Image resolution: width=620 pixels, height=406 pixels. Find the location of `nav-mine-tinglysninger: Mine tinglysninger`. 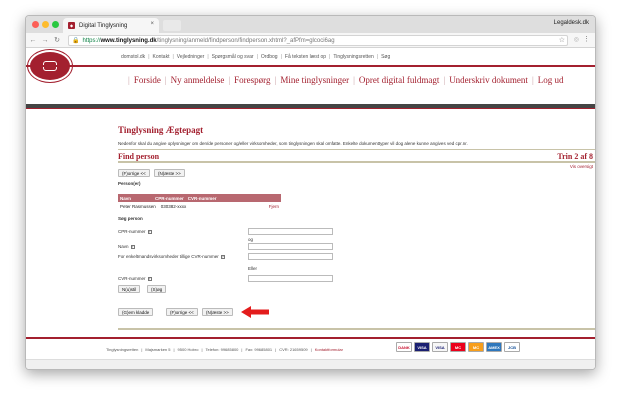

nav-mine-tinglysninger: Mine tinglysninger is located at coordinates (314, 80).